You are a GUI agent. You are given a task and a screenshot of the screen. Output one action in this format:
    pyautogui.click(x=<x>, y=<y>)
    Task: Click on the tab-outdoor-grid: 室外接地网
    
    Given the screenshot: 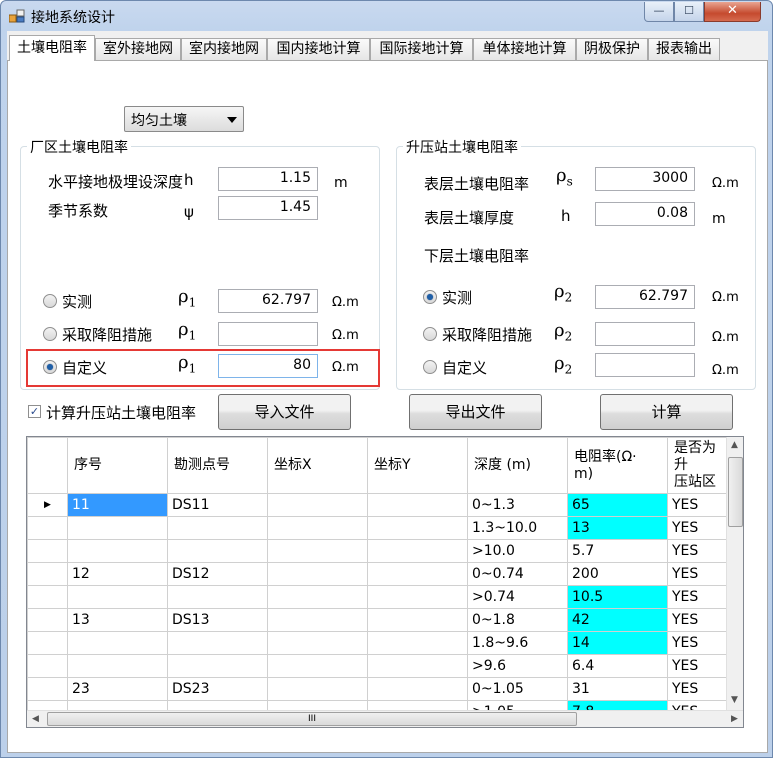 What is the action you would take?
    pyautogui.click(x=138, y=49)
    